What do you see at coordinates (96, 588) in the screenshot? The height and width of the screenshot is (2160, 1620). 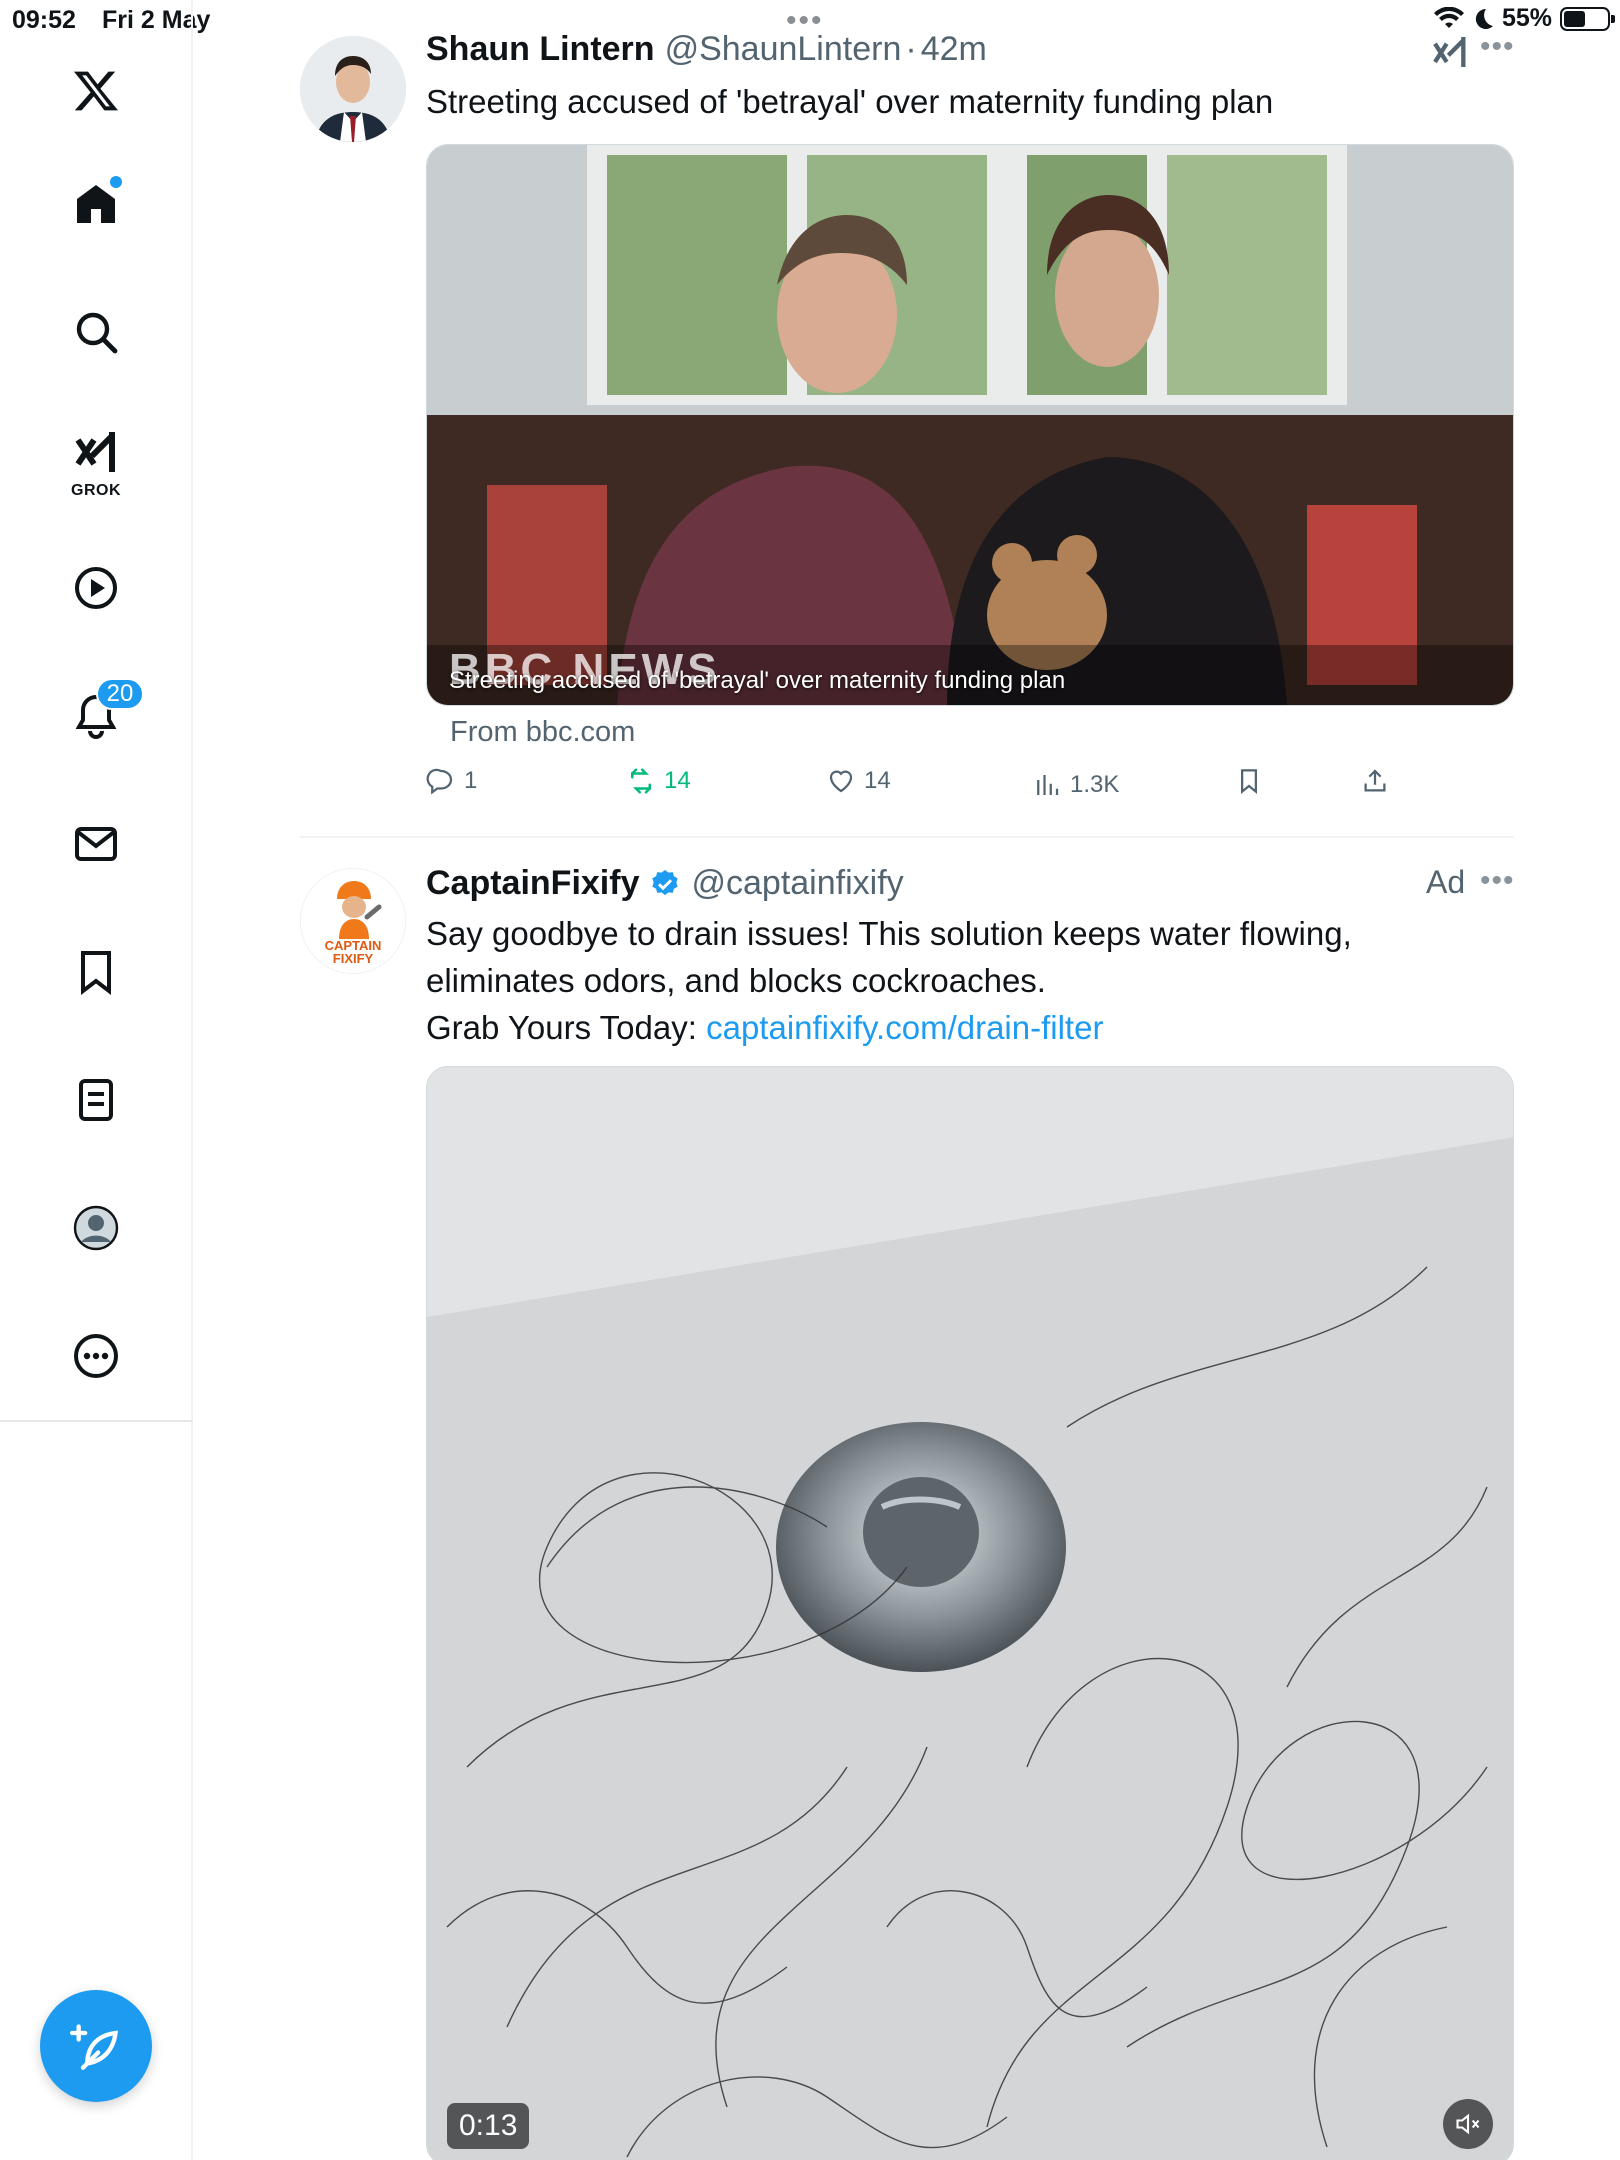 I see `video-icon` at bounding box center [96, 588].